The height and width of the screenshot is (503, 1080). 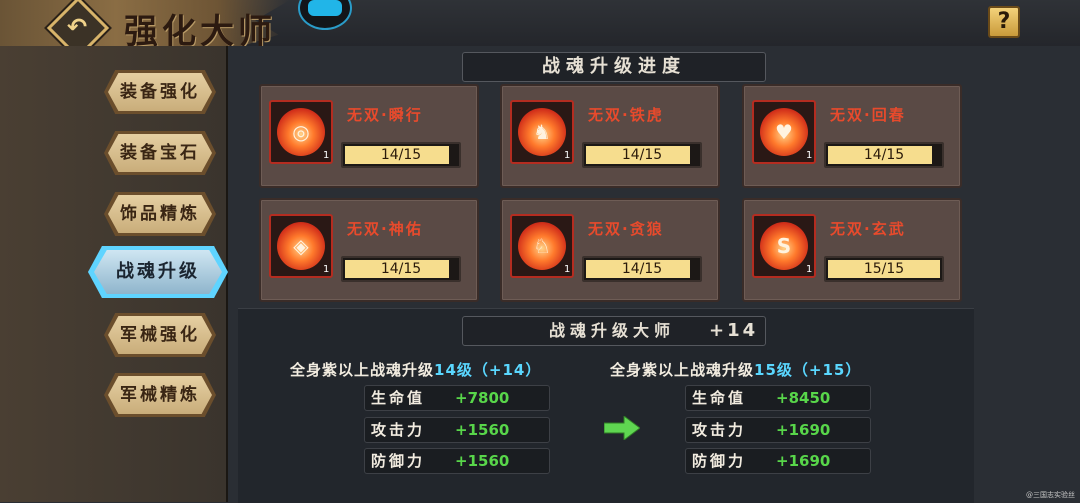 I want to click on master-level: +14, so click(x=734, y=330).